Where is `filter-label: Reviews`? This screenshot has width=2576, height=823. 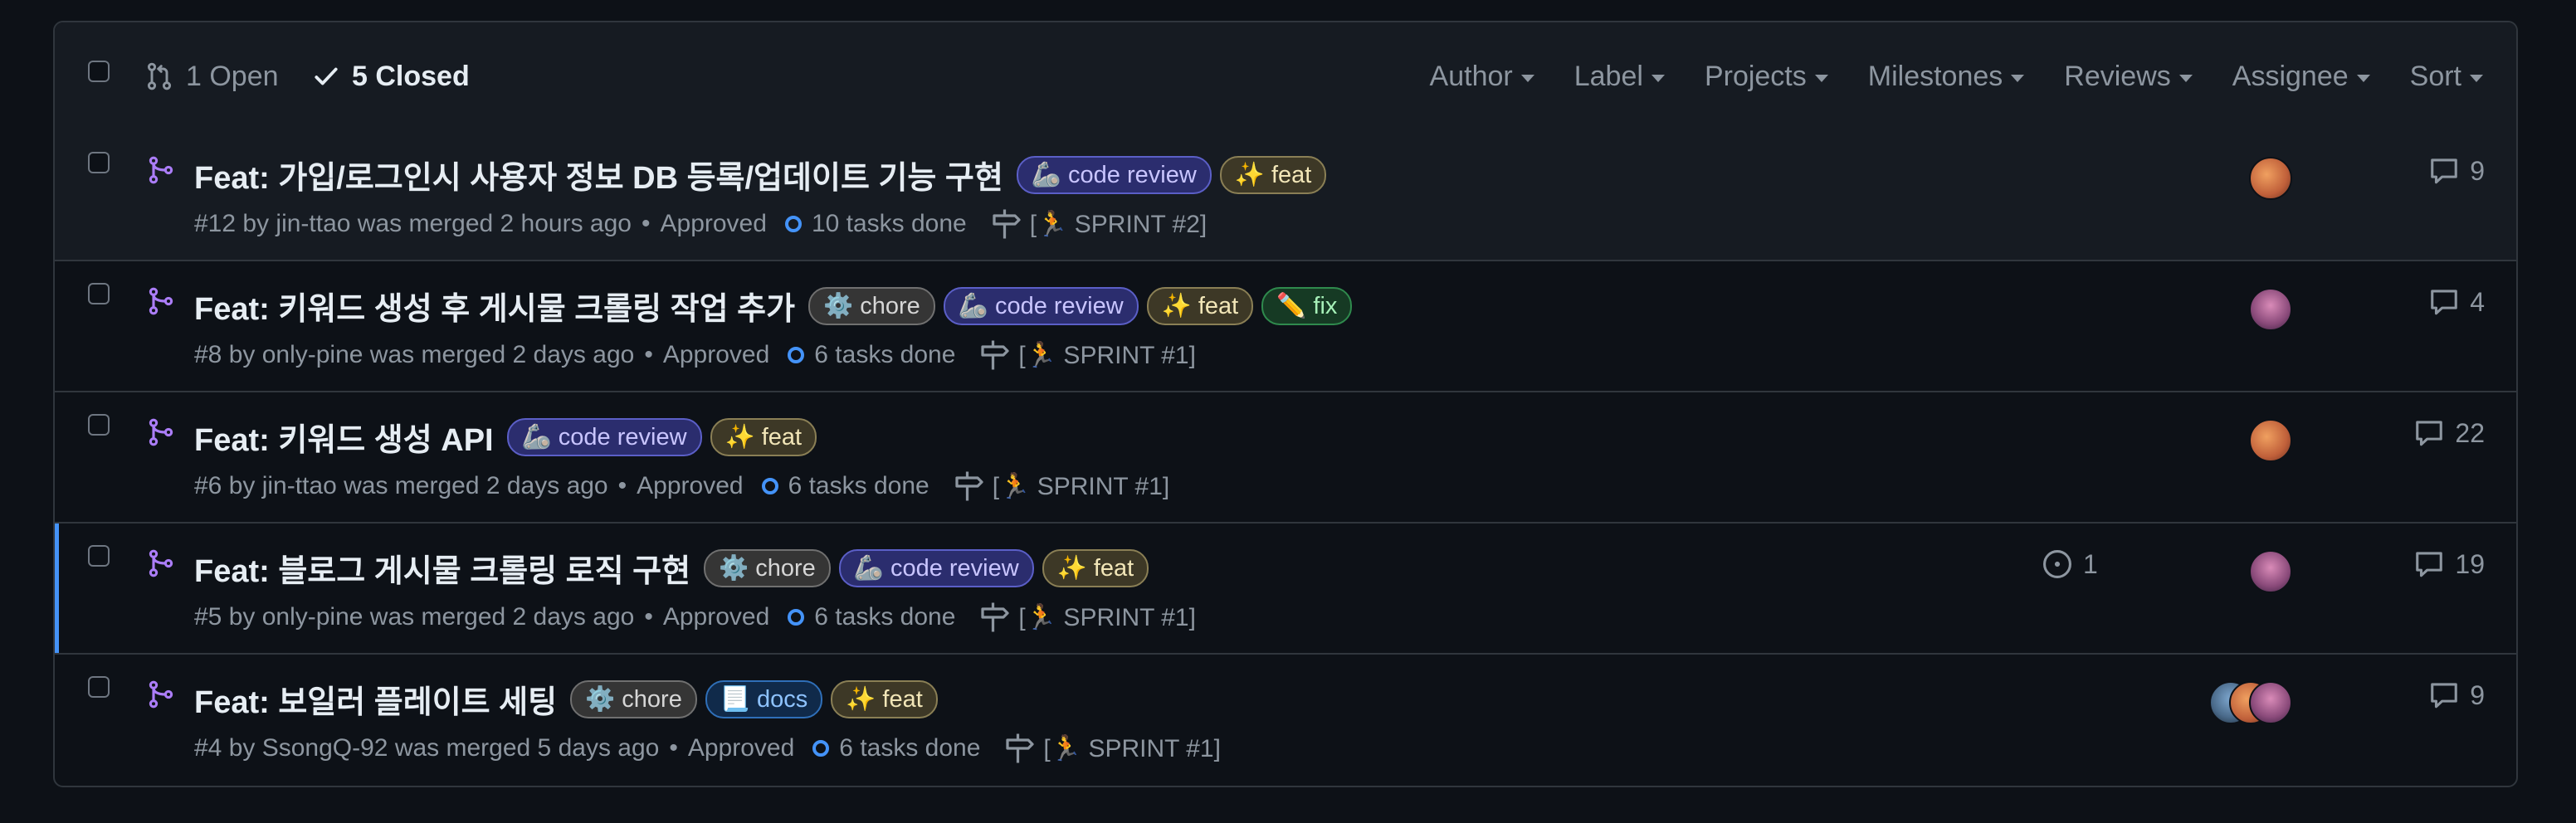
filter-label: Reviews is located at coordinates (2118, 76).